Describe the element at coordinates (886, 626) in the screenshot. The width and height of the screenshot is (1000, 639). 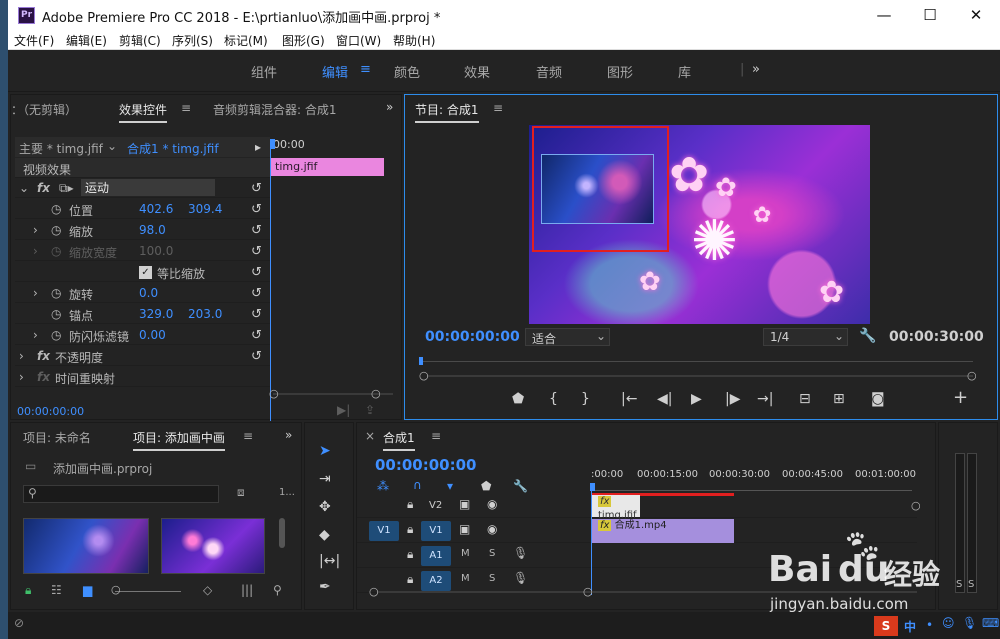
I see `sogou-ime-icon: S` at that location.